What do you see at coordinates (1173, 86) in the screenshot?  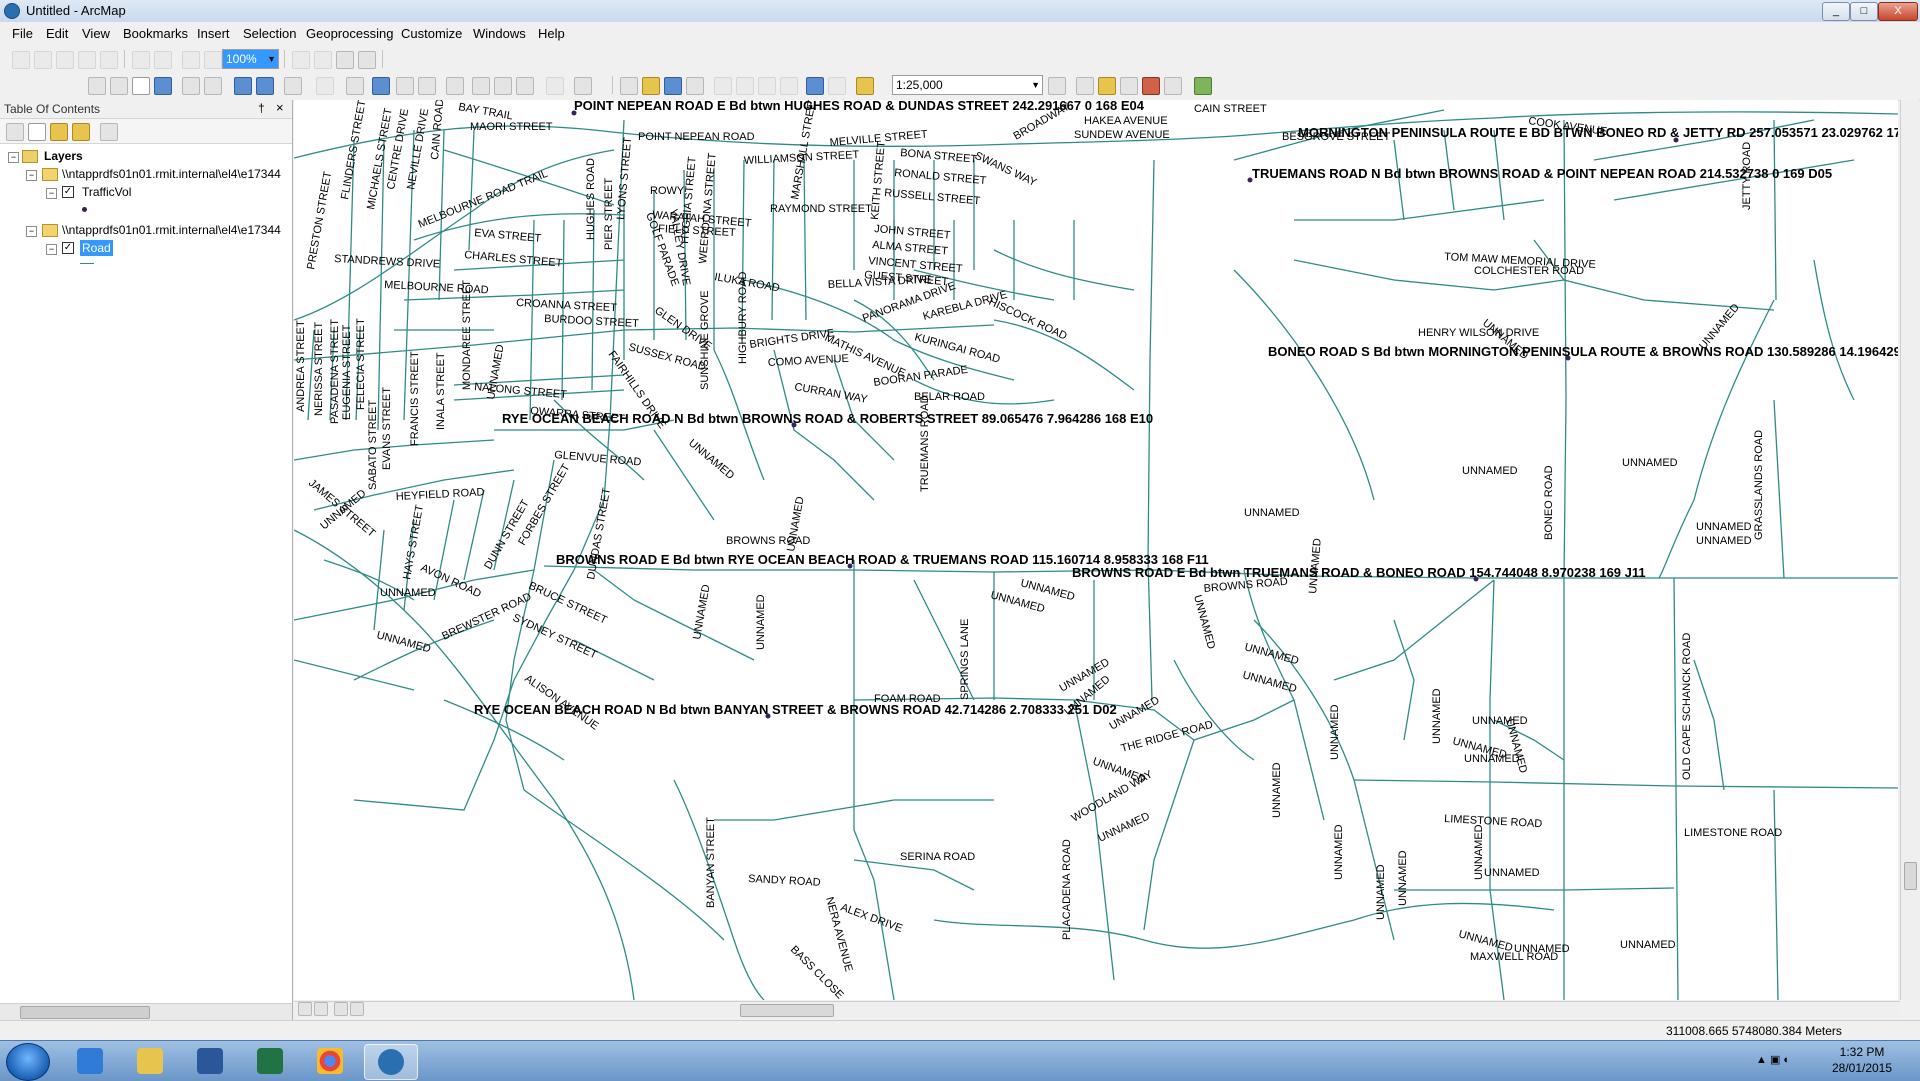 I see `python-window-icon` at bounding box center [1173, 86].